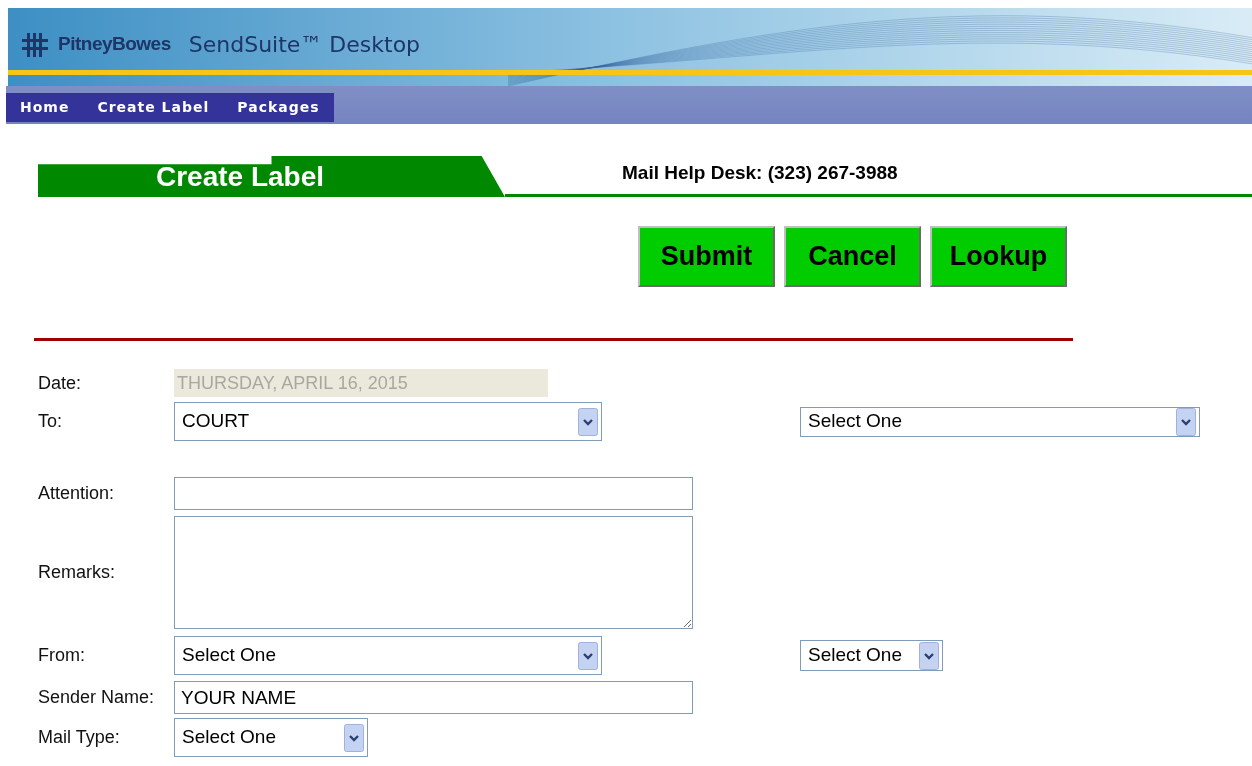 Image resolution: width=1252 pixels, height=766 pixels. I want to click on select-field: COURT, so click(388, 421).